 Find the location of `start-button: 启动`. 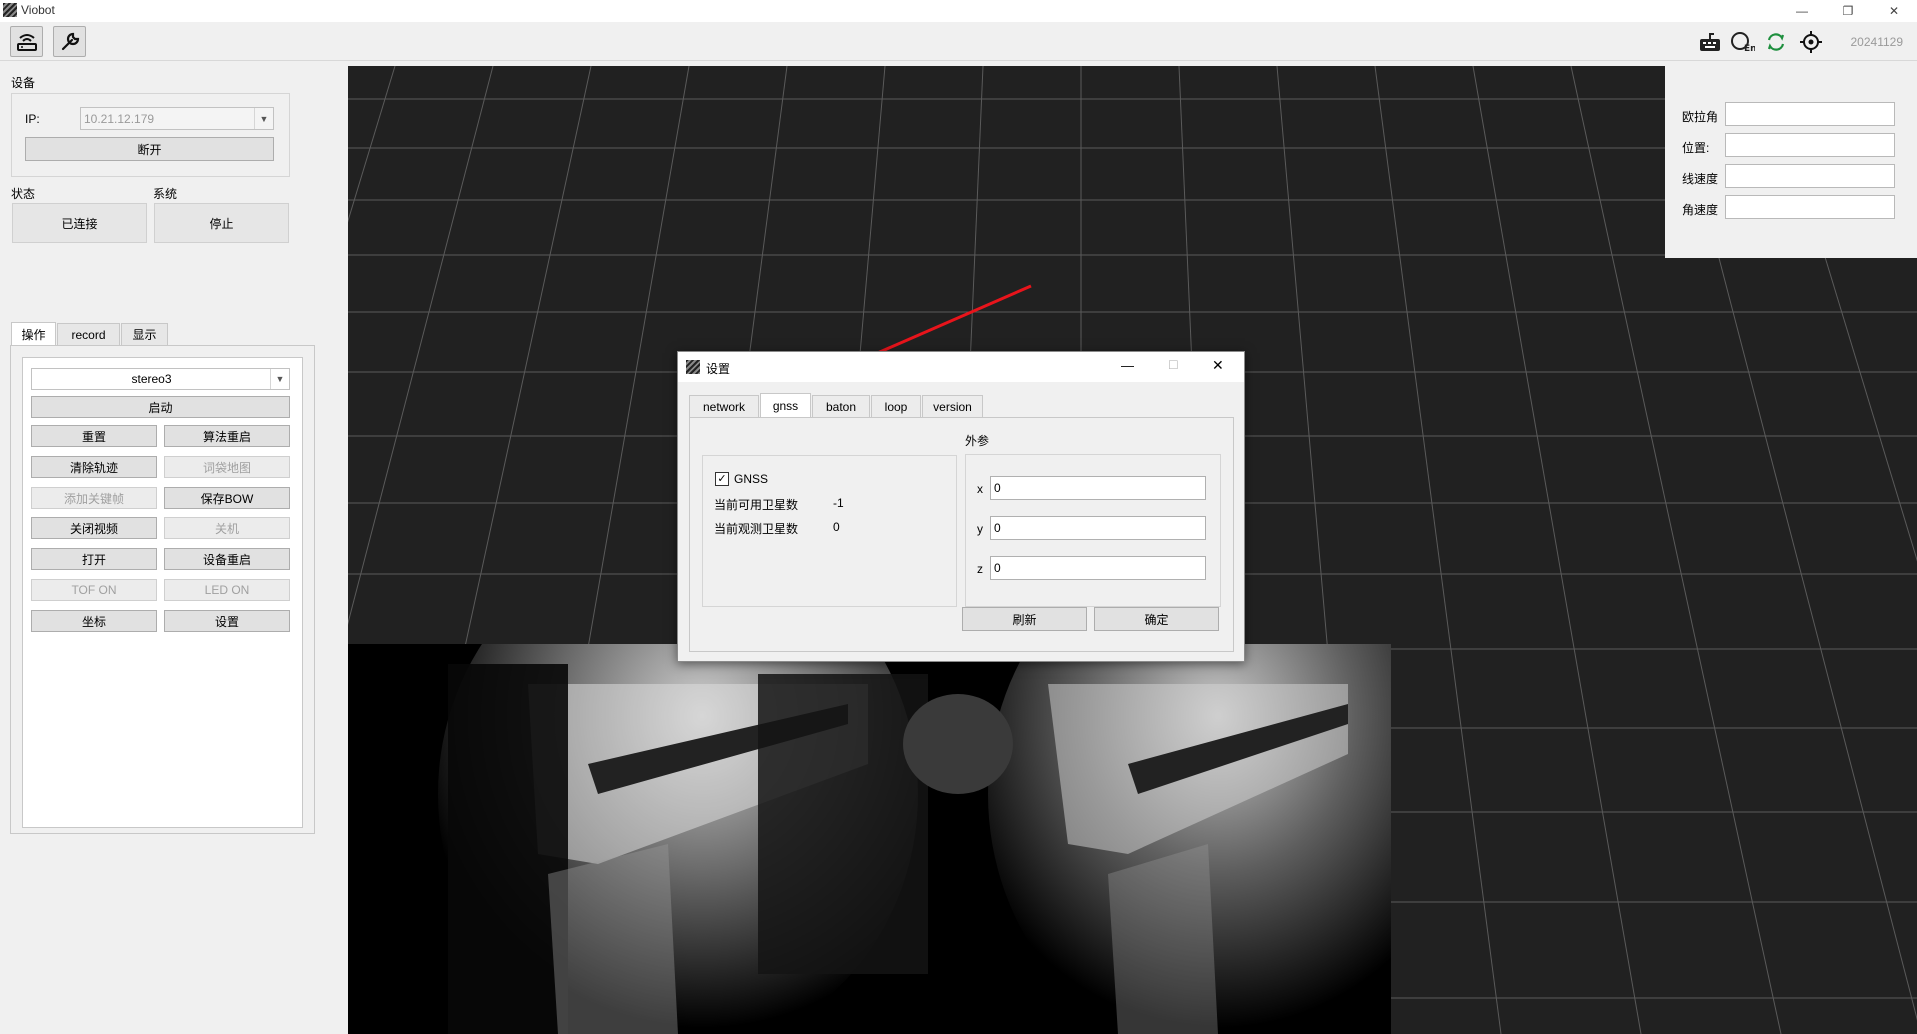

start-button: 启动 is located at coordinates (160, 407).